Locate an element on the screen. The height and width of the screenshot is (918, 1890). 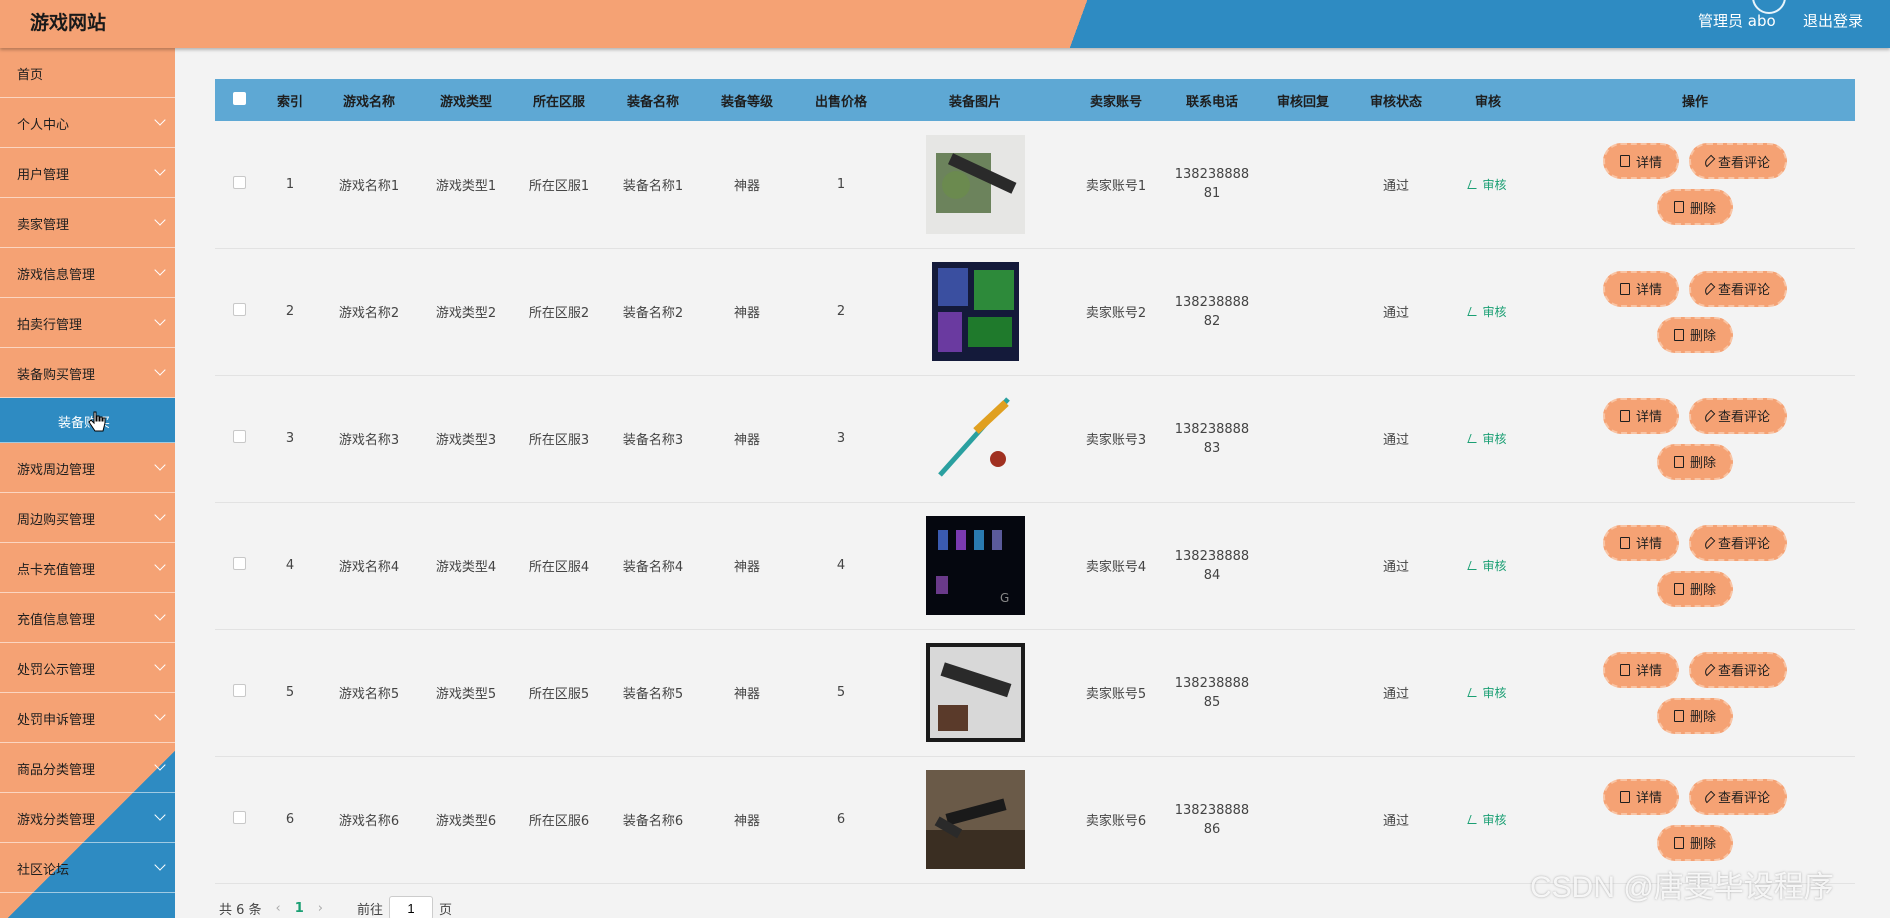
sidebar-item-after-5: 处罚申诉管理 is located at coordinates (87, 718).